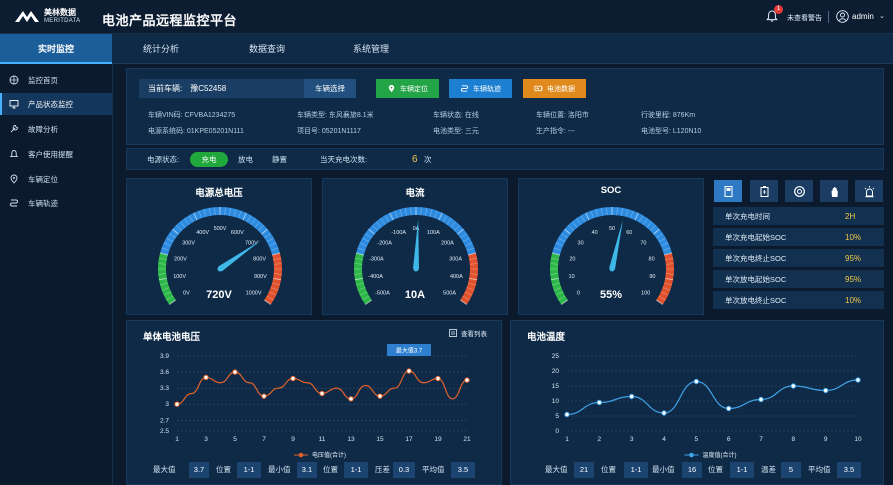  What do you see at coordinates (455, 259) in the screenshot?
I see `gauge-tick-label: 300A` at bounding box center [455, 259].